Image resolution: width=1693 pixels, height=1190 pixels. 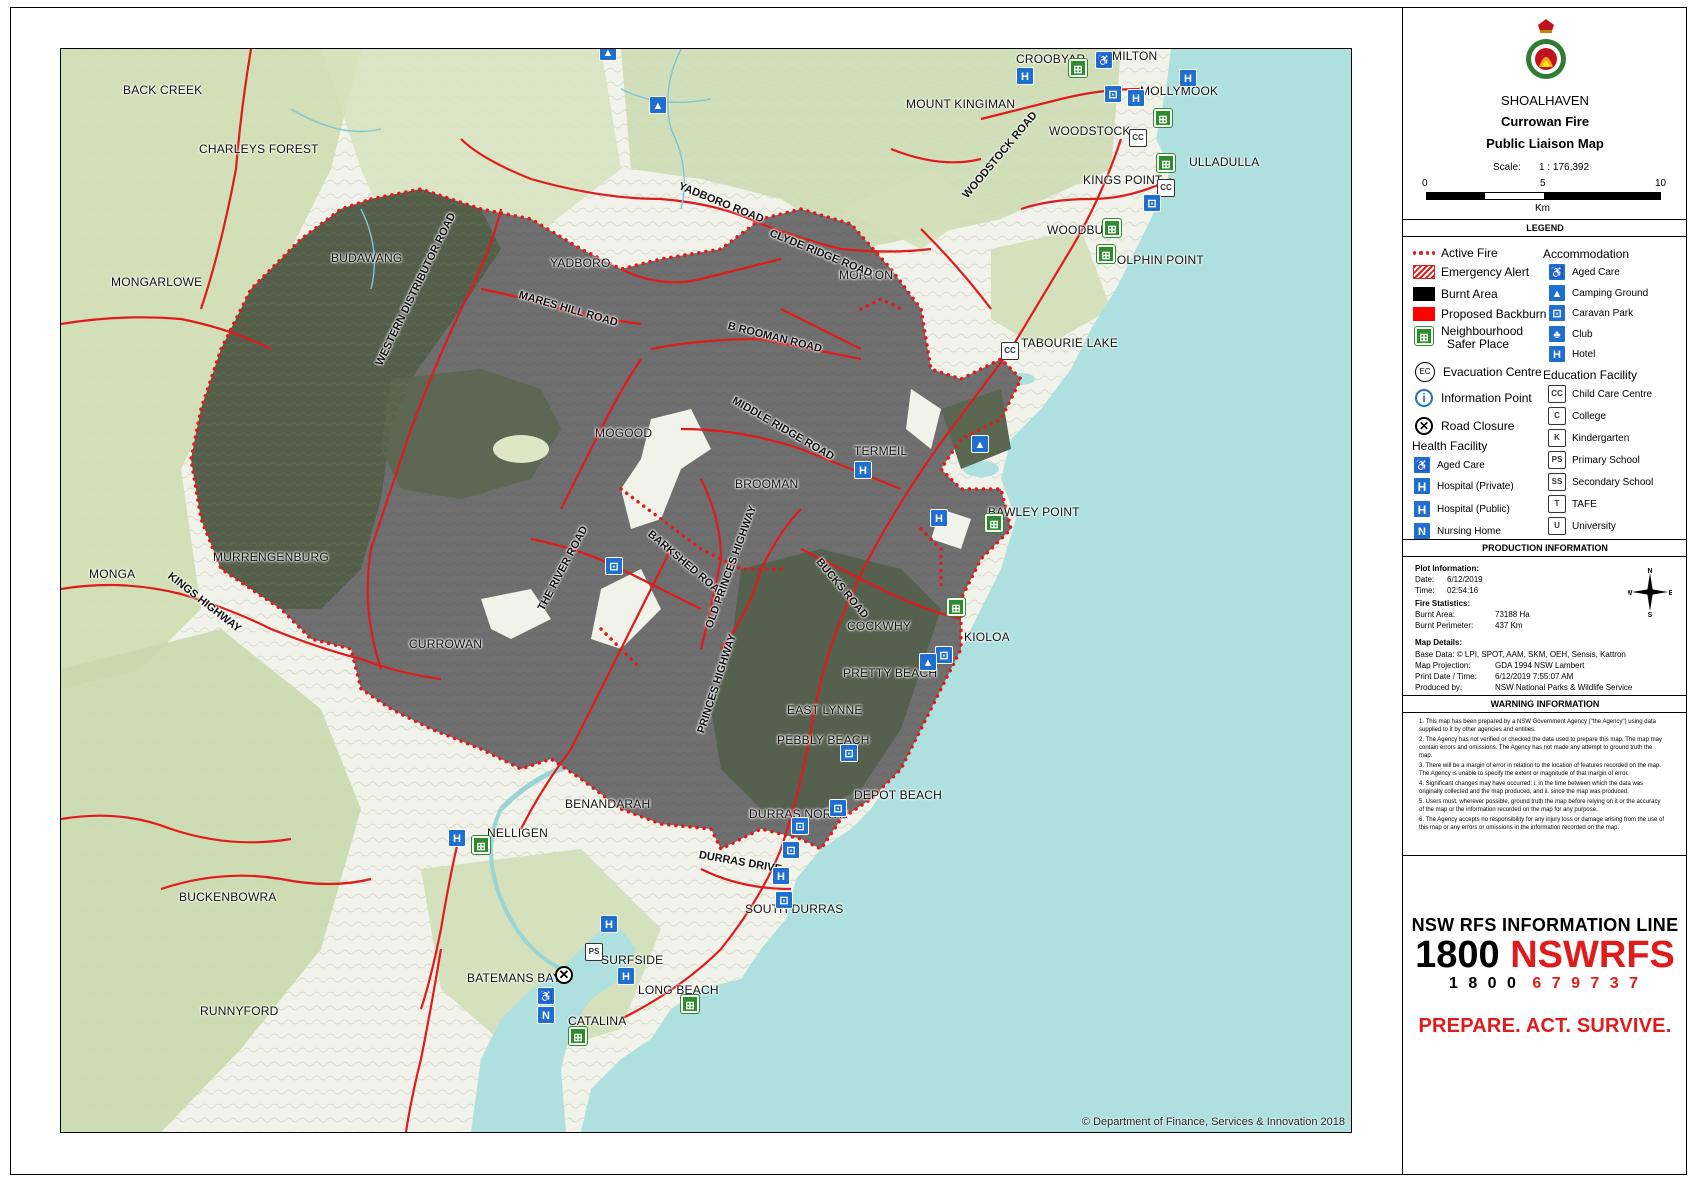 What do you see at coordinates (1424, 314) in the screenshot?
I see `proposed-backburn-icon` at bounding box center [1424, 314].